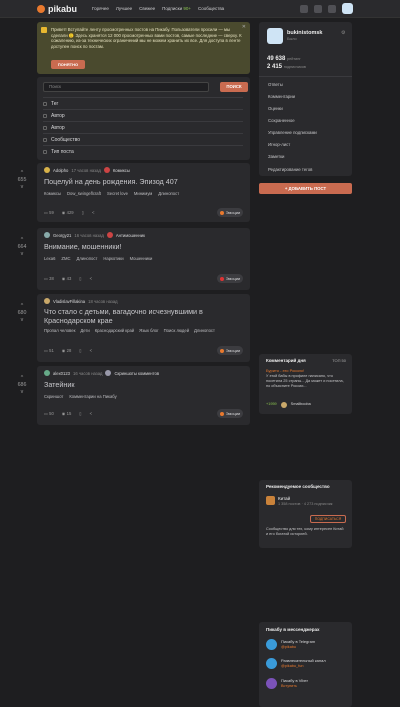 The image size is (400, 707). What do you see at coordinates (111, 181) in the screenshot?
I see `post-title: Поцелуй на день рождения. Эпизод 407` at bounding box center [111, 181].